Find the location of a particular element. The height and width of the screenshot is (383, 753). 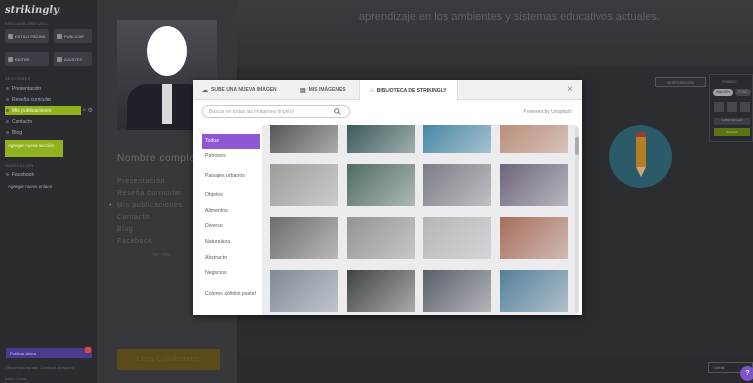

category-item: Colores sólidos pastel is located at coordinates (231, 295).